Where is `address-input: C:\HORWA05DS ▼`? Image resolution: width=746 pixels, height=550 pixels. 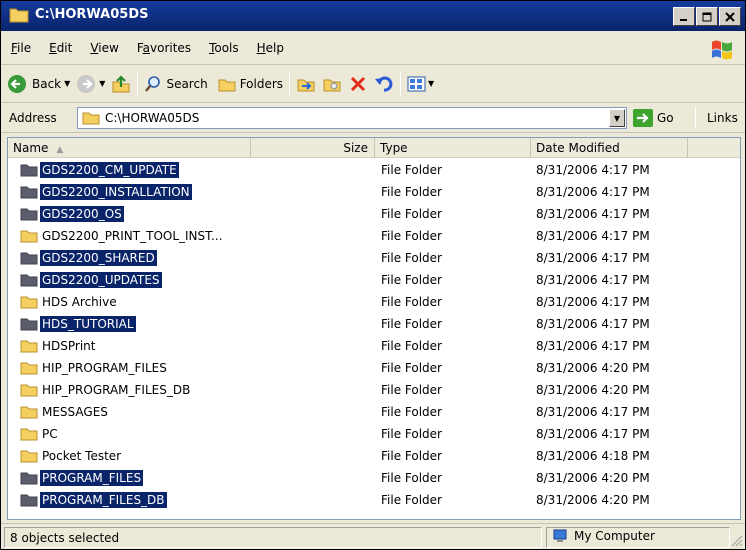 address-input: C:\HORWA05DS ▼ is located at coordinates (352, 118).